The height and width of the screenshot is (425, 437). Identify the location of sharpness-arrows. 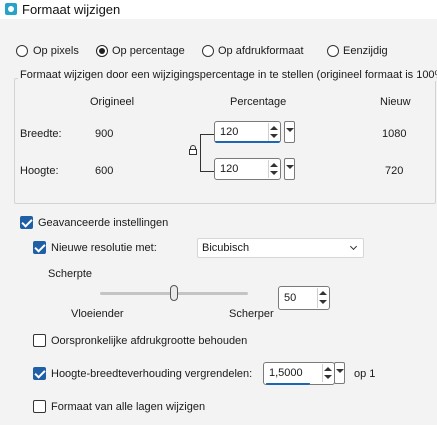
(322, 298).